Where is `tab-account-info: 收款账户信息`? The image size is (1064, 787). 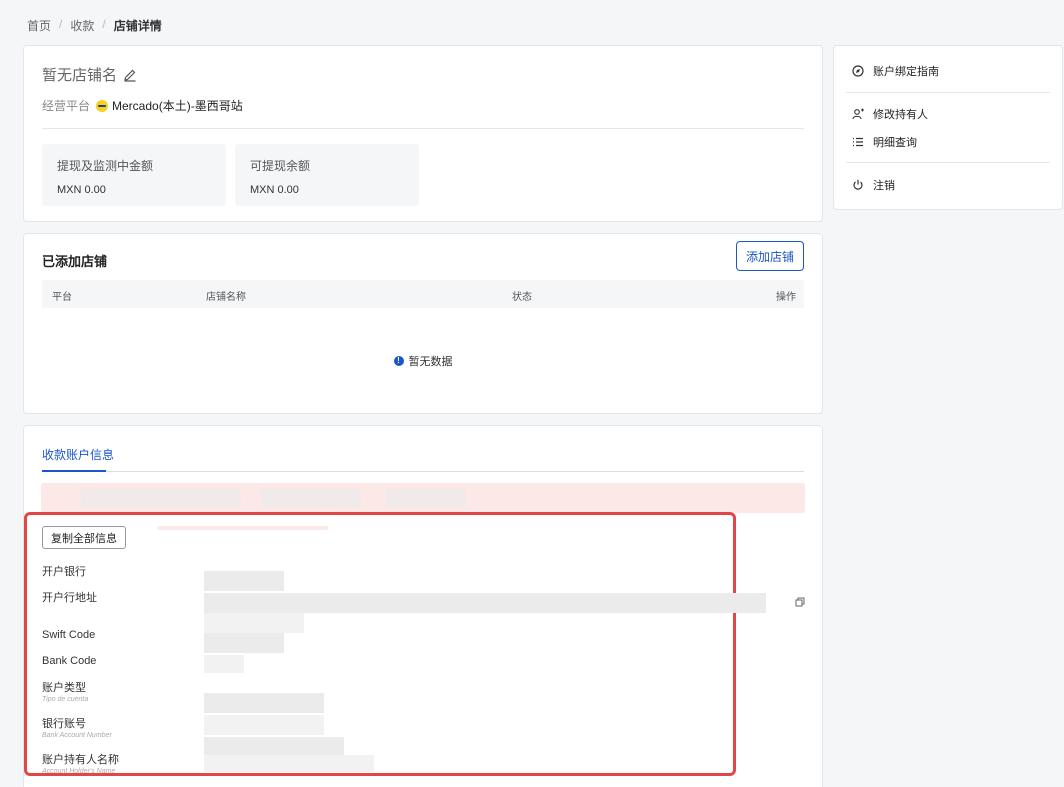
tab-account-info: 收款账户信息 is located at coordinates (78, 454).